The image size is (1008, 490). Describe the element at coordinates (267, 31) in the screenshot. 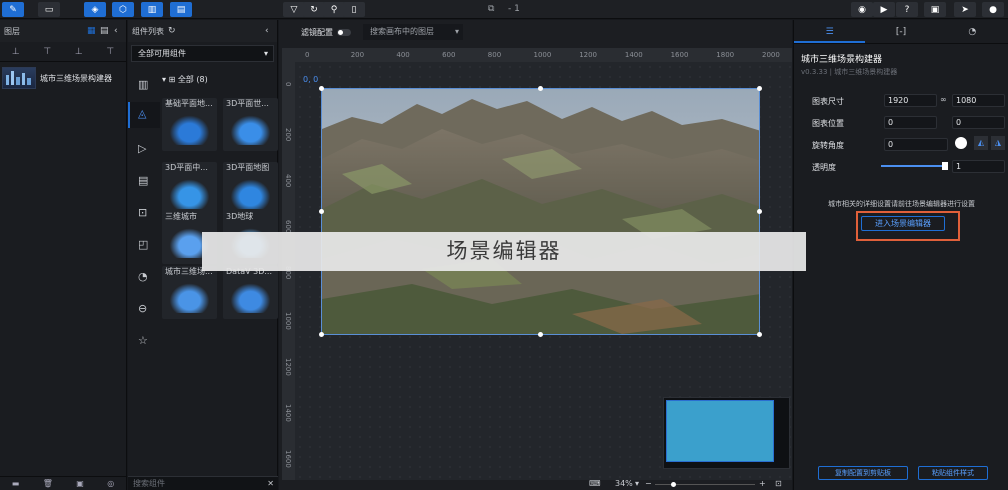

I see `collapse-components-icon: ‹` at that location.